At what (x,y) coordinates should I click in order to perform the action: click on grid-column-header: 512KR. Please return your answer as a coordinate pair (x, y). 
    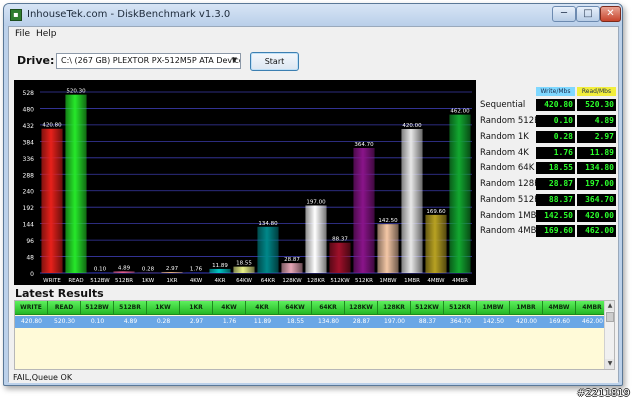
    Looking at the image, I should click on (460, 308).